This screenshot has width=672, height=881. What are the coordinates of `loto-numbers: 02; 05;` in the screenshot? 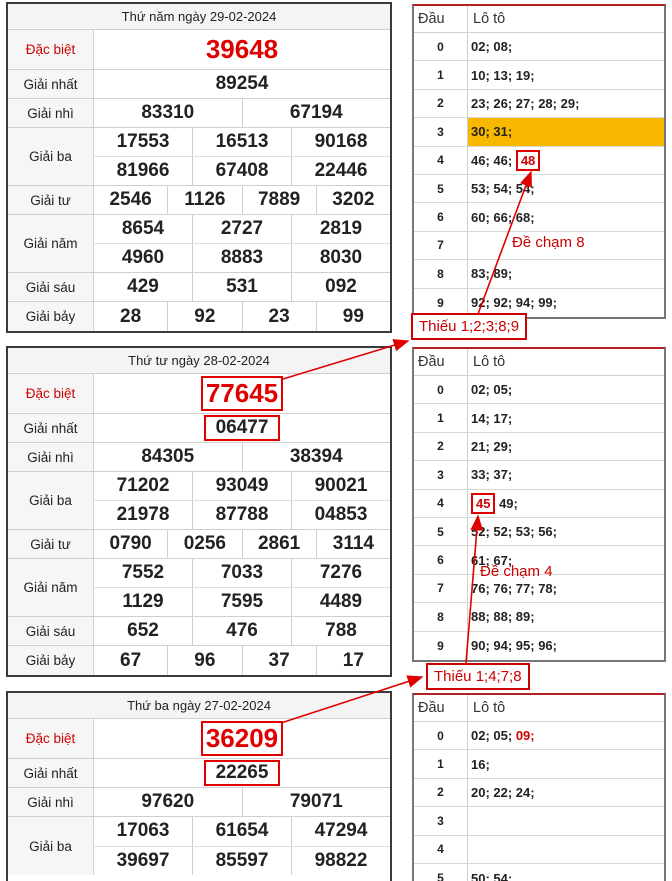 It's located at (492, 390).